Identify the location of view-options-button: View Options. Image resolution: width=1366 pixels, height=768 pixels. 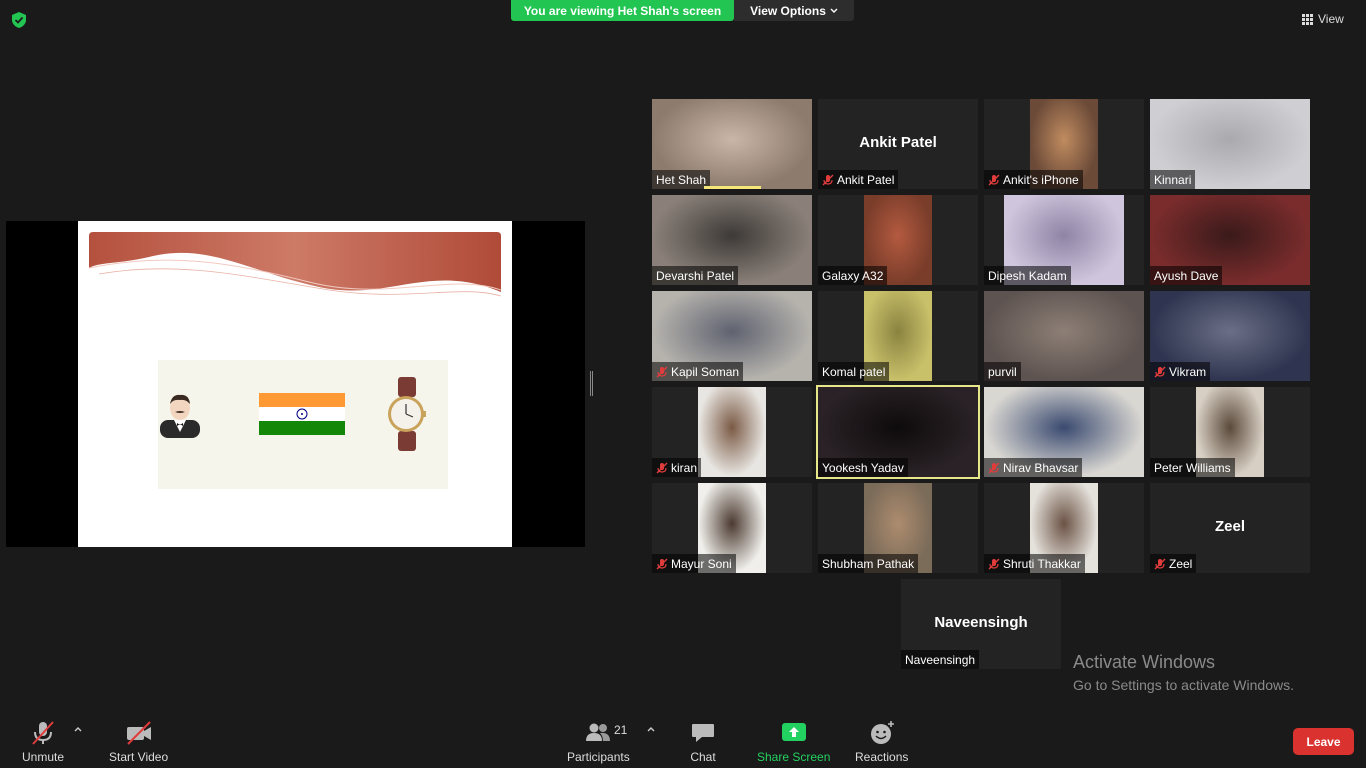
(794, 10).